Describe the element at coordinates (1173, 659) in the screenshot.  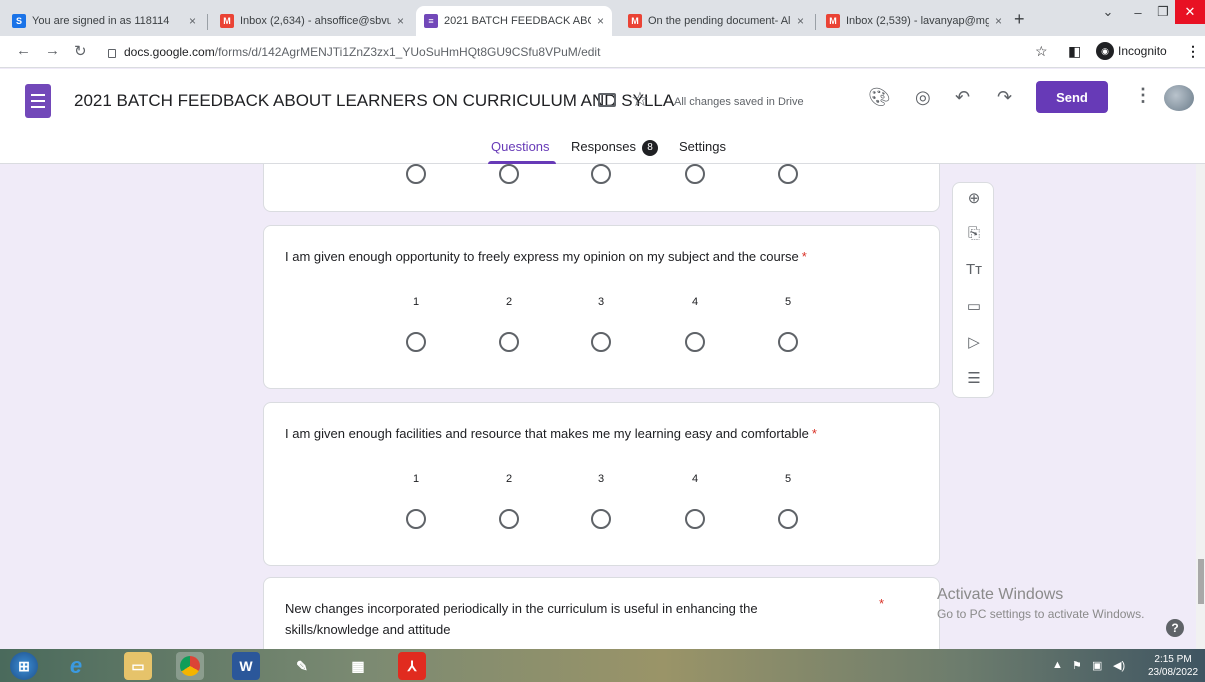
I see `clock-time: 2:15 PM` at that location.